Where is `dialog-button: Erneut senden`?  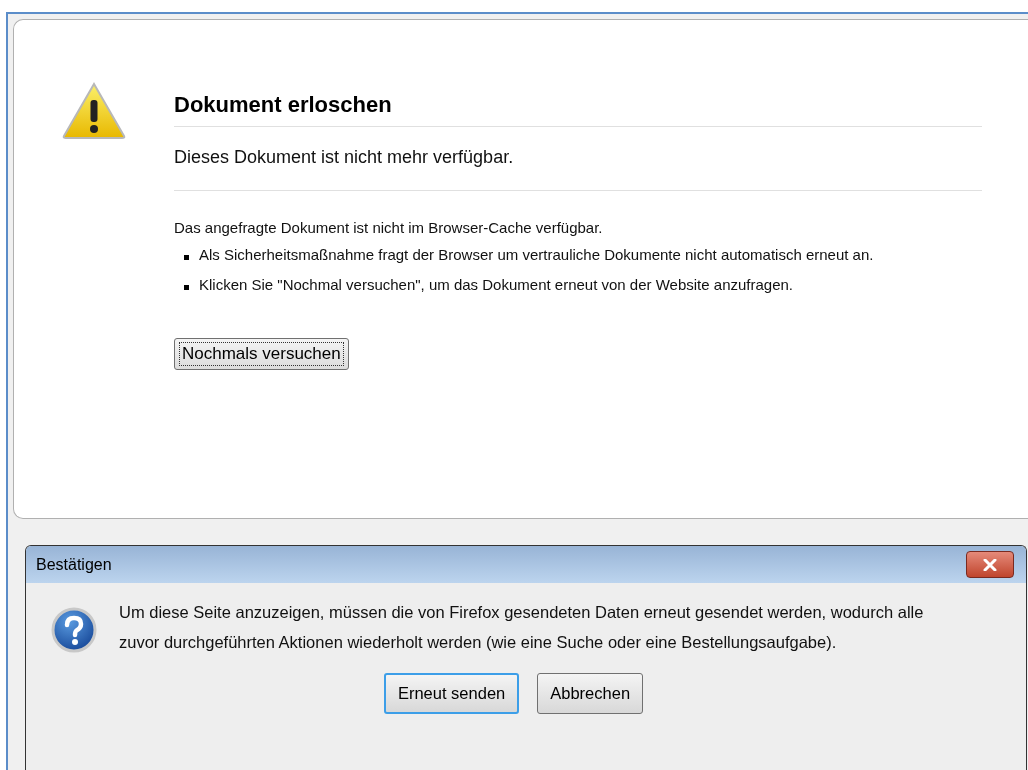 dialog-button: Erneut senden is located at coordinates (451, 693).